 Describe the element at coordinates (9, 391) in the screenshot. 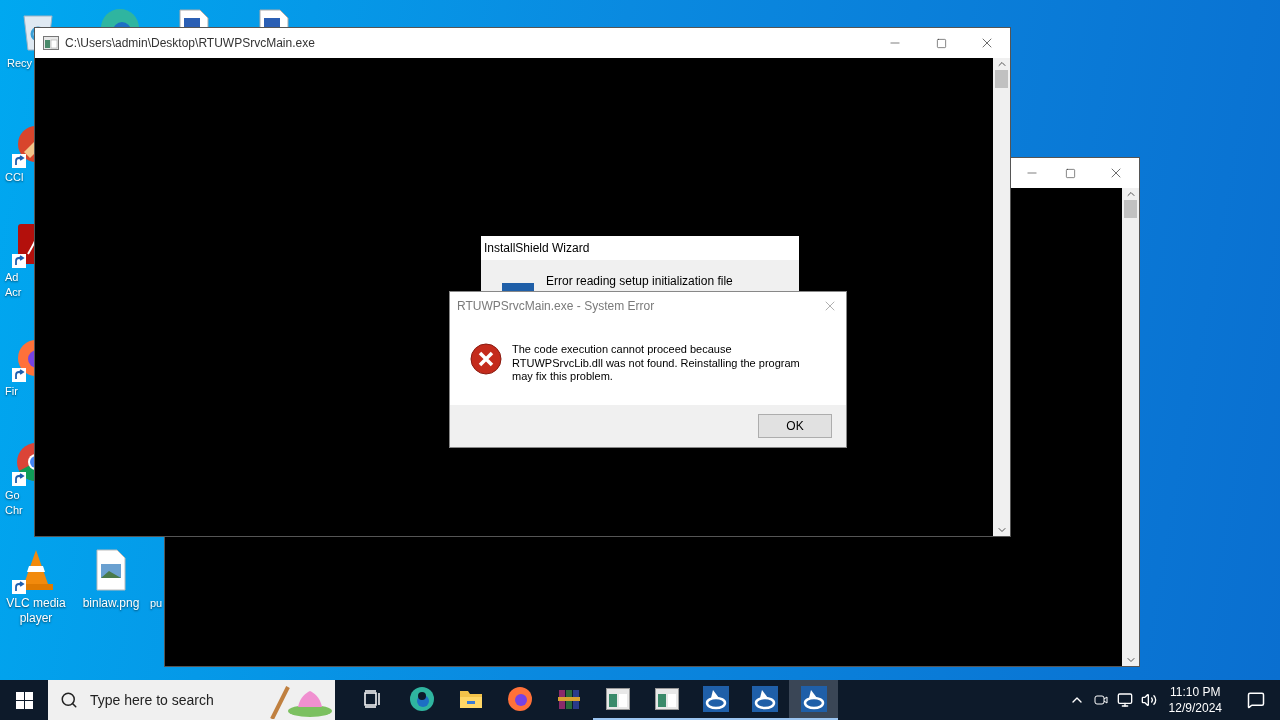

I see `desktop-icon-label: Fir` at that location.